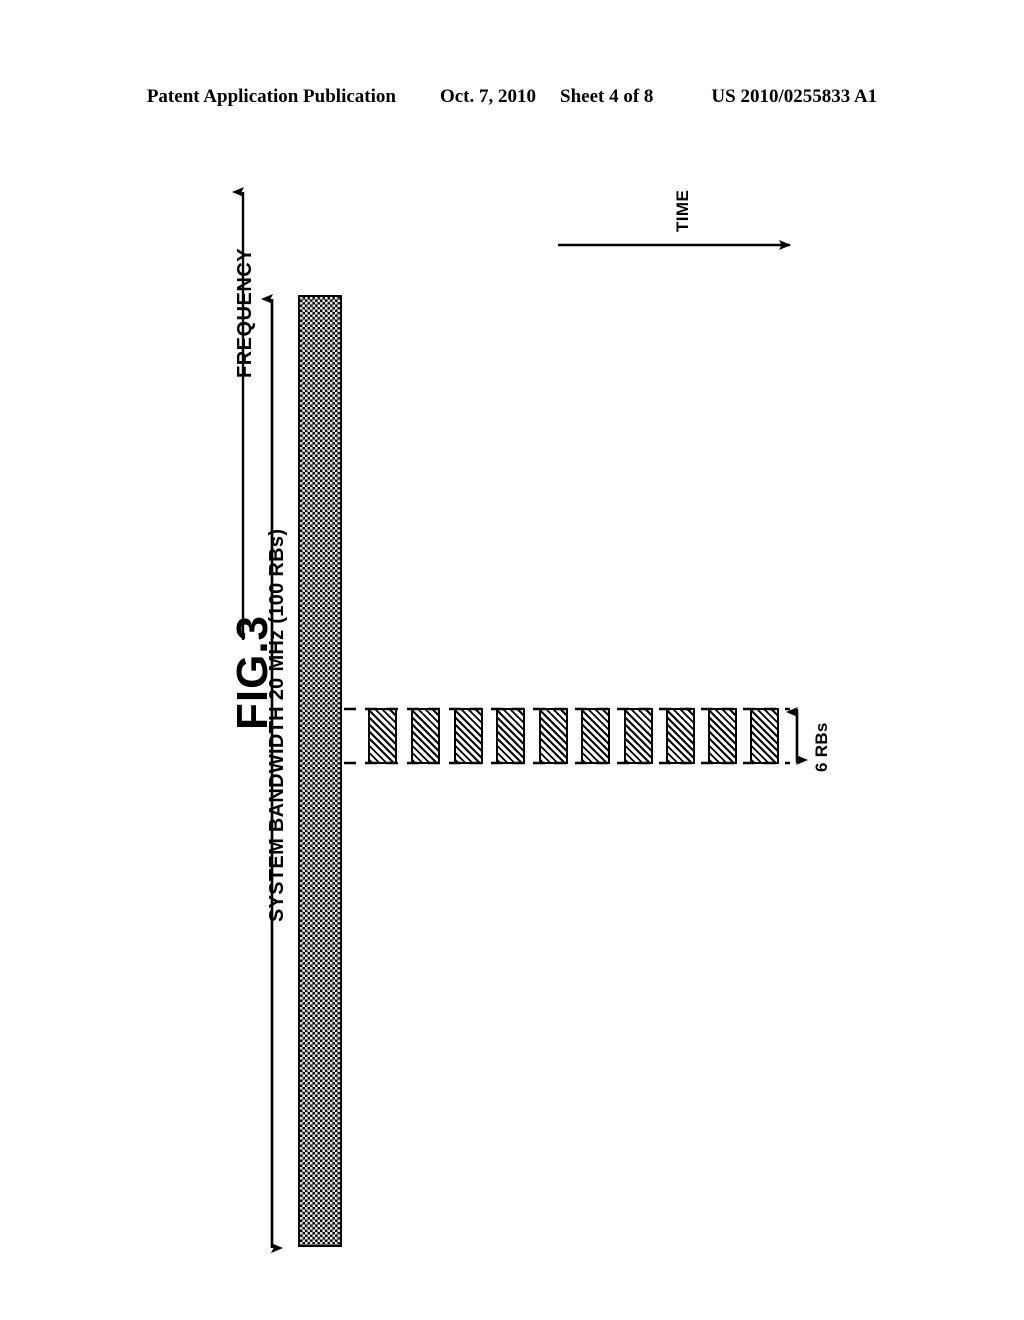  What do you see at coordinates (682, 210) in the screenshot?
I see `time-axis-label: TIME` at bounding box center [682, 210].